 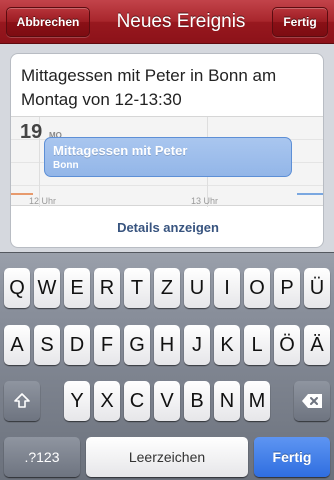 What do you see at coordinates (167, 457) in the screenshot?
I see `space-key: Leerzeichen` at bounding box center [167, 457].